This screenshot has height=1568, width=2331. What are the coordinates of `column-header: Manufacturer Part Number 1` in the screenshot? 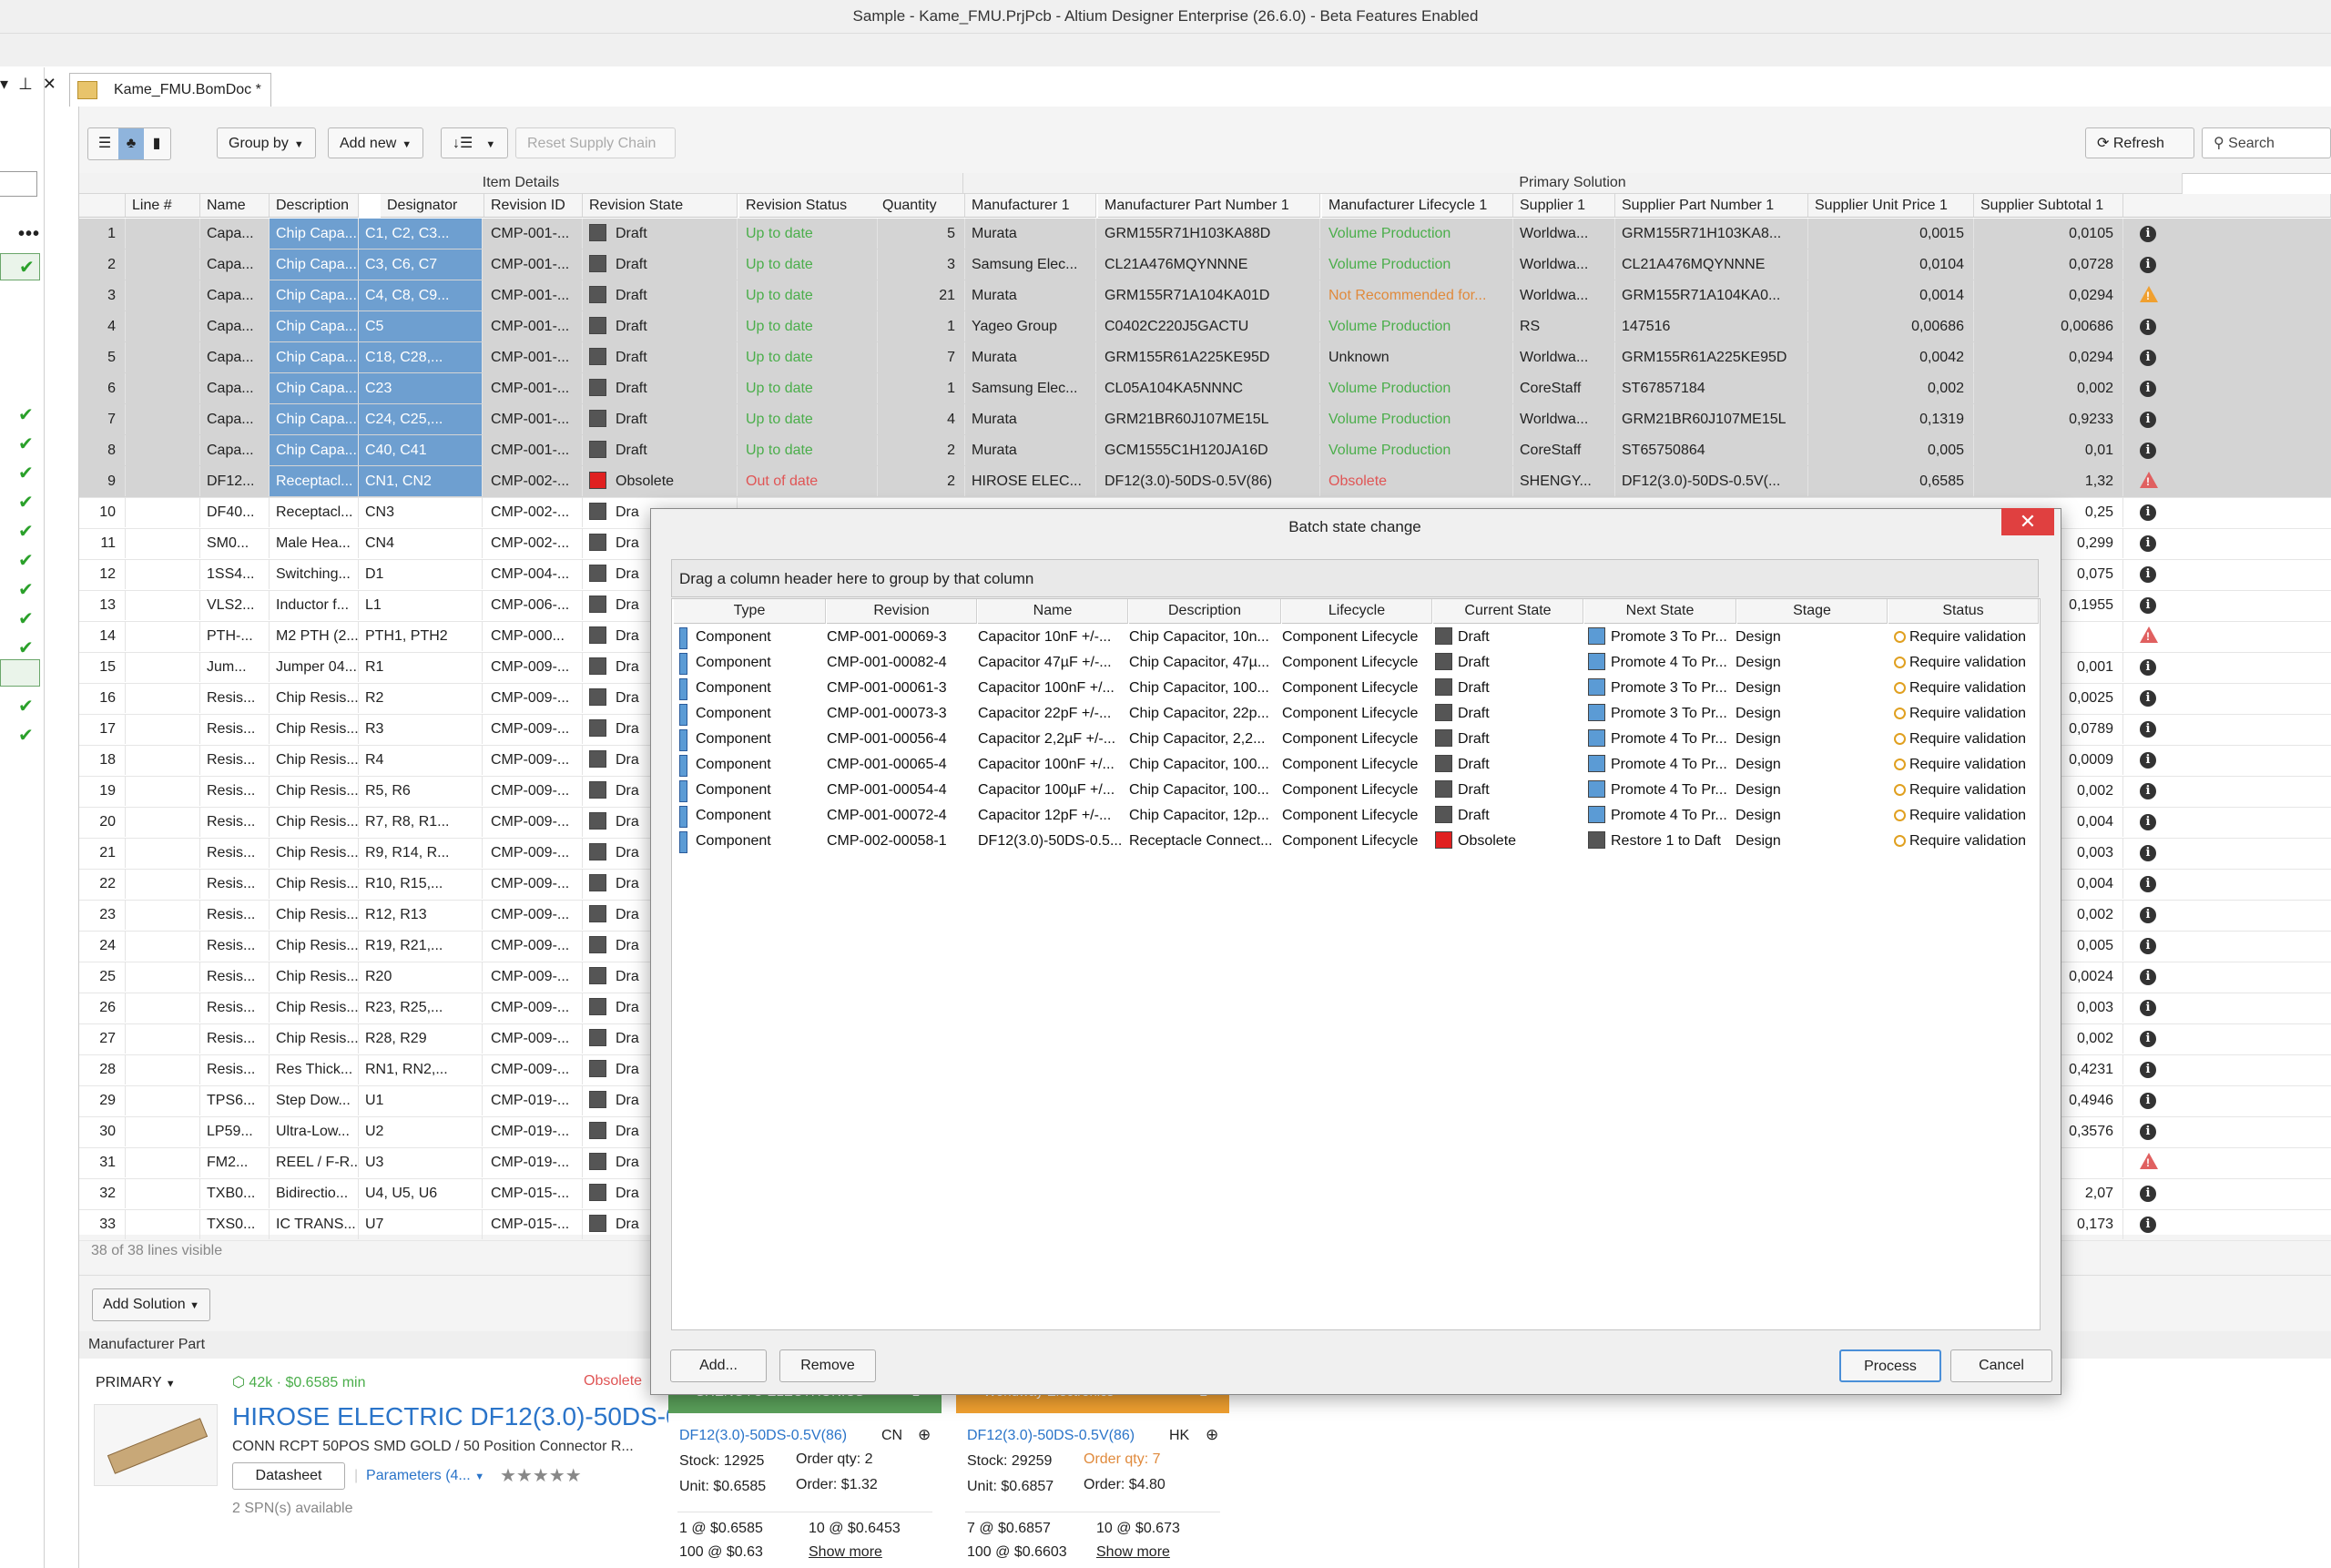 It's located at (1209, 206).